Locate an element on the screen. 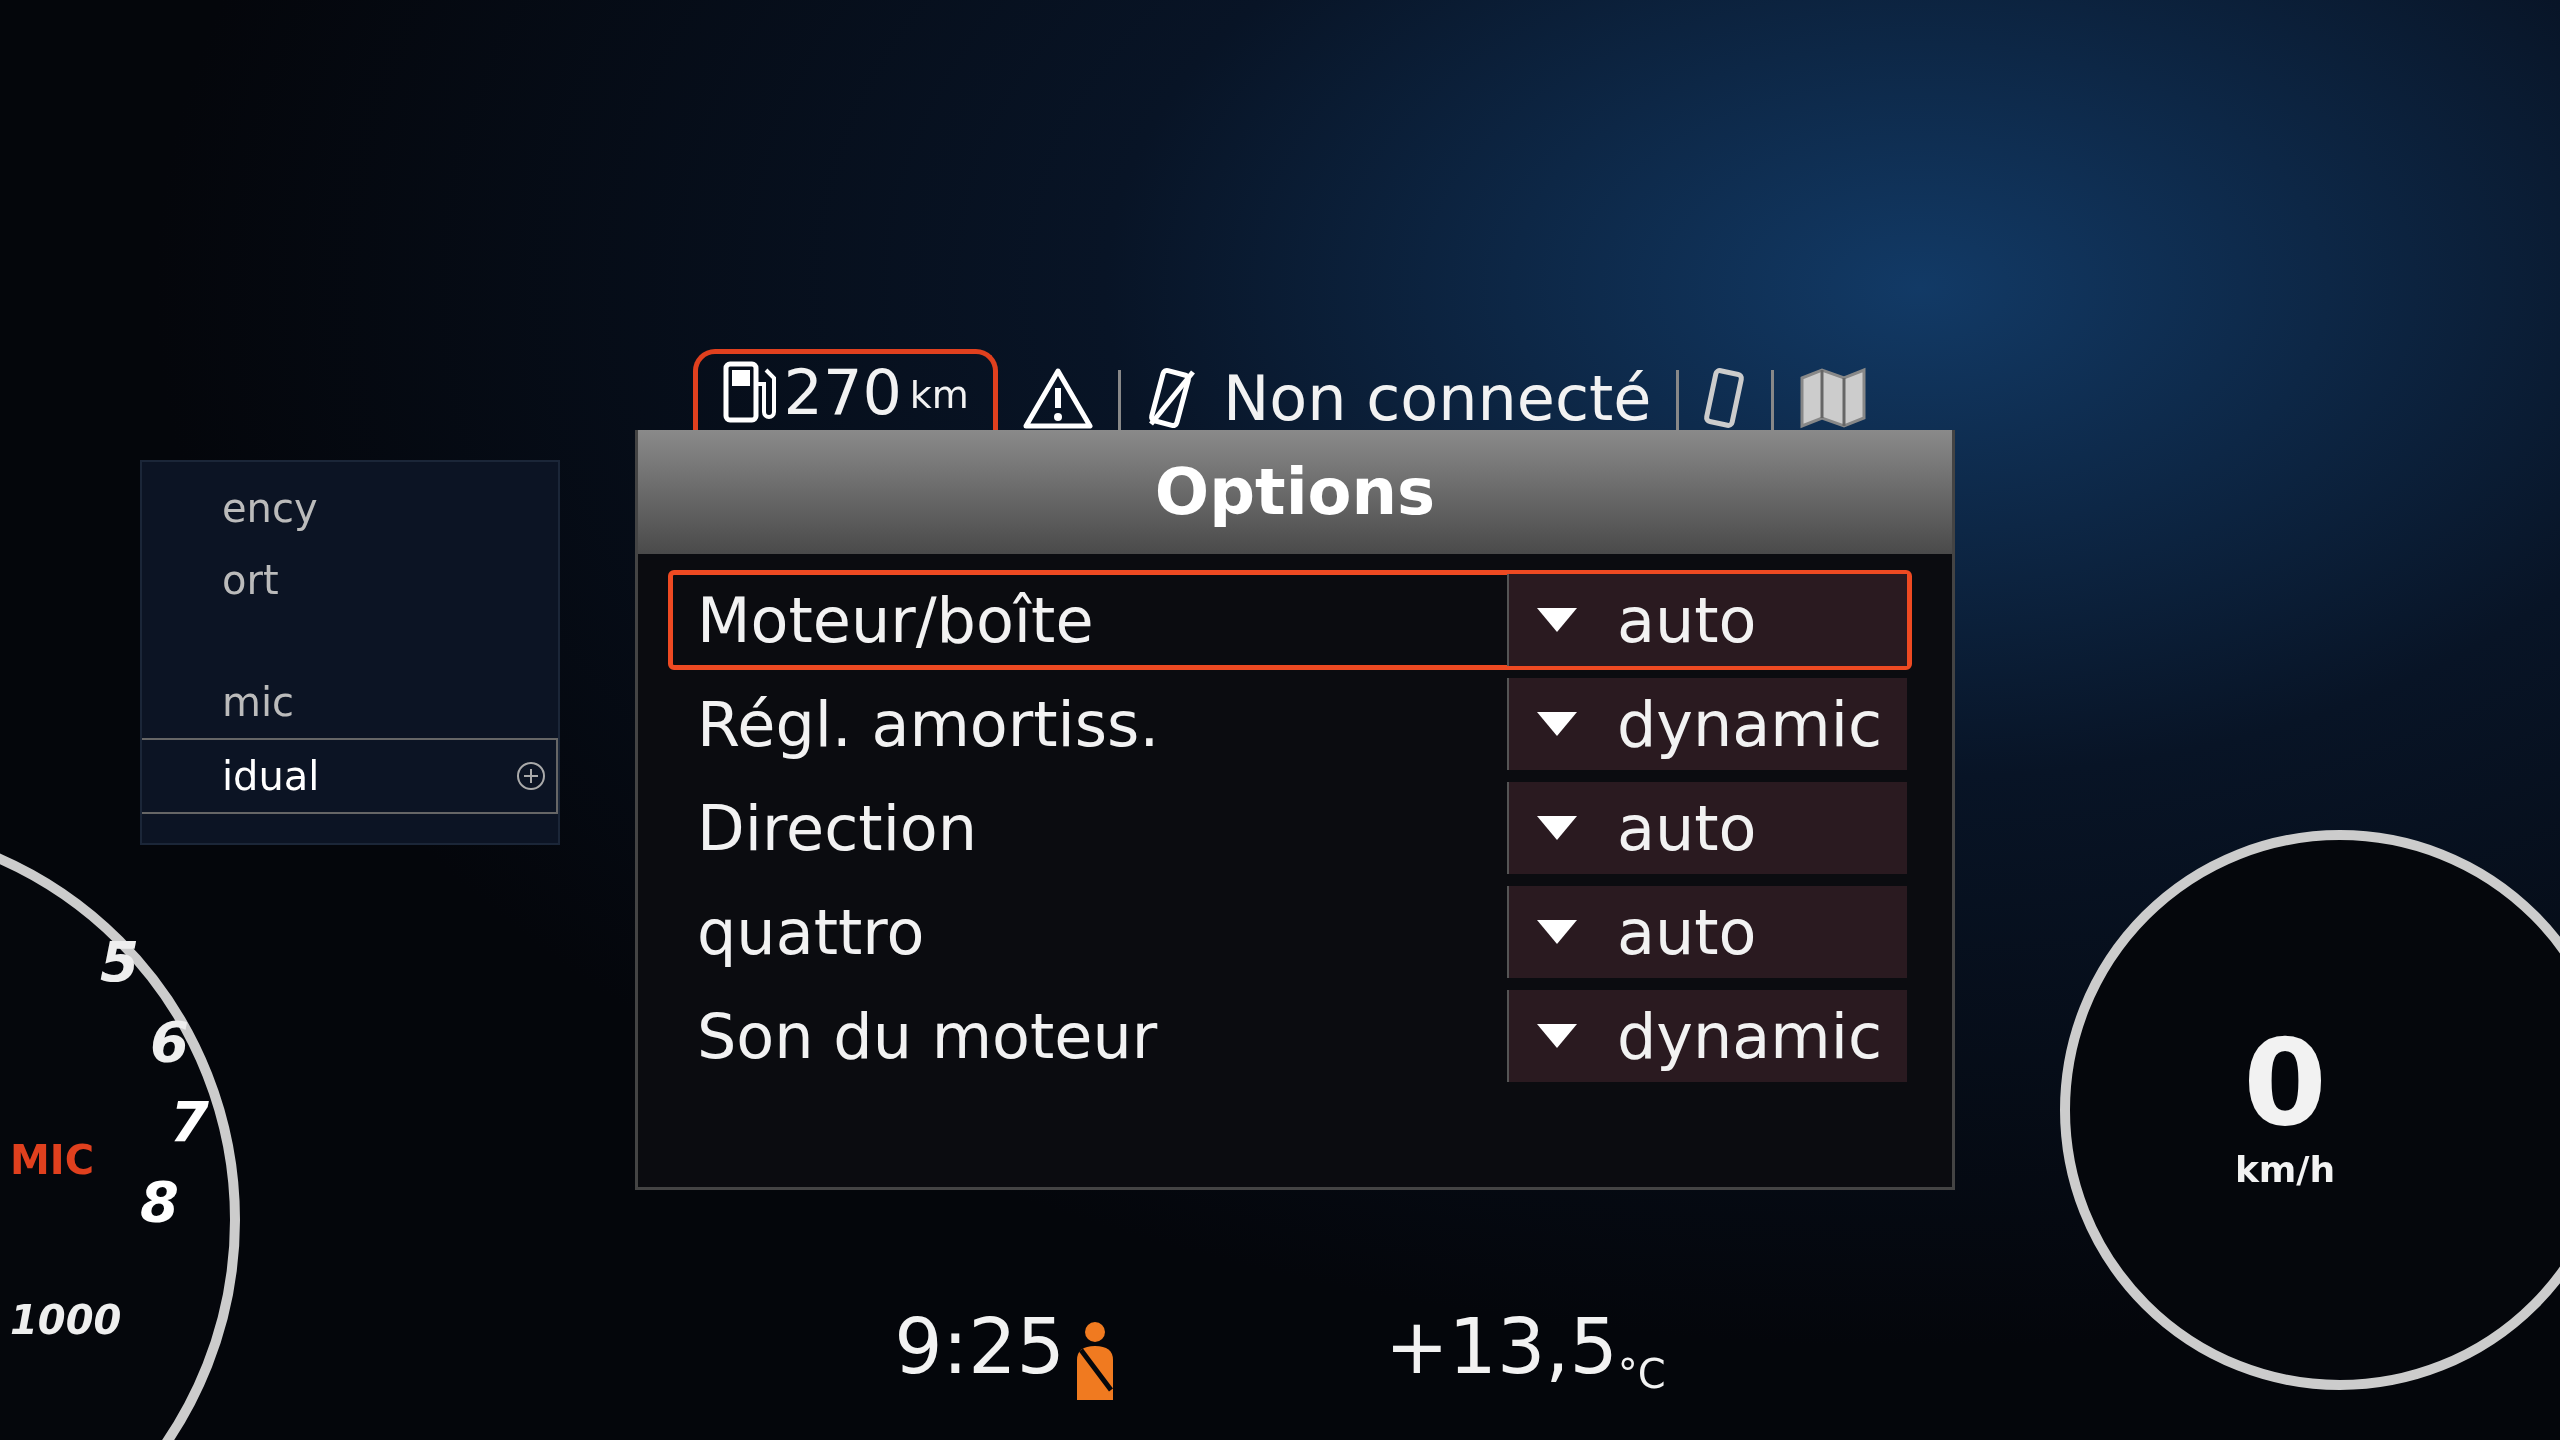  gauge-number: 6 is located at coordinates (169, 1042).